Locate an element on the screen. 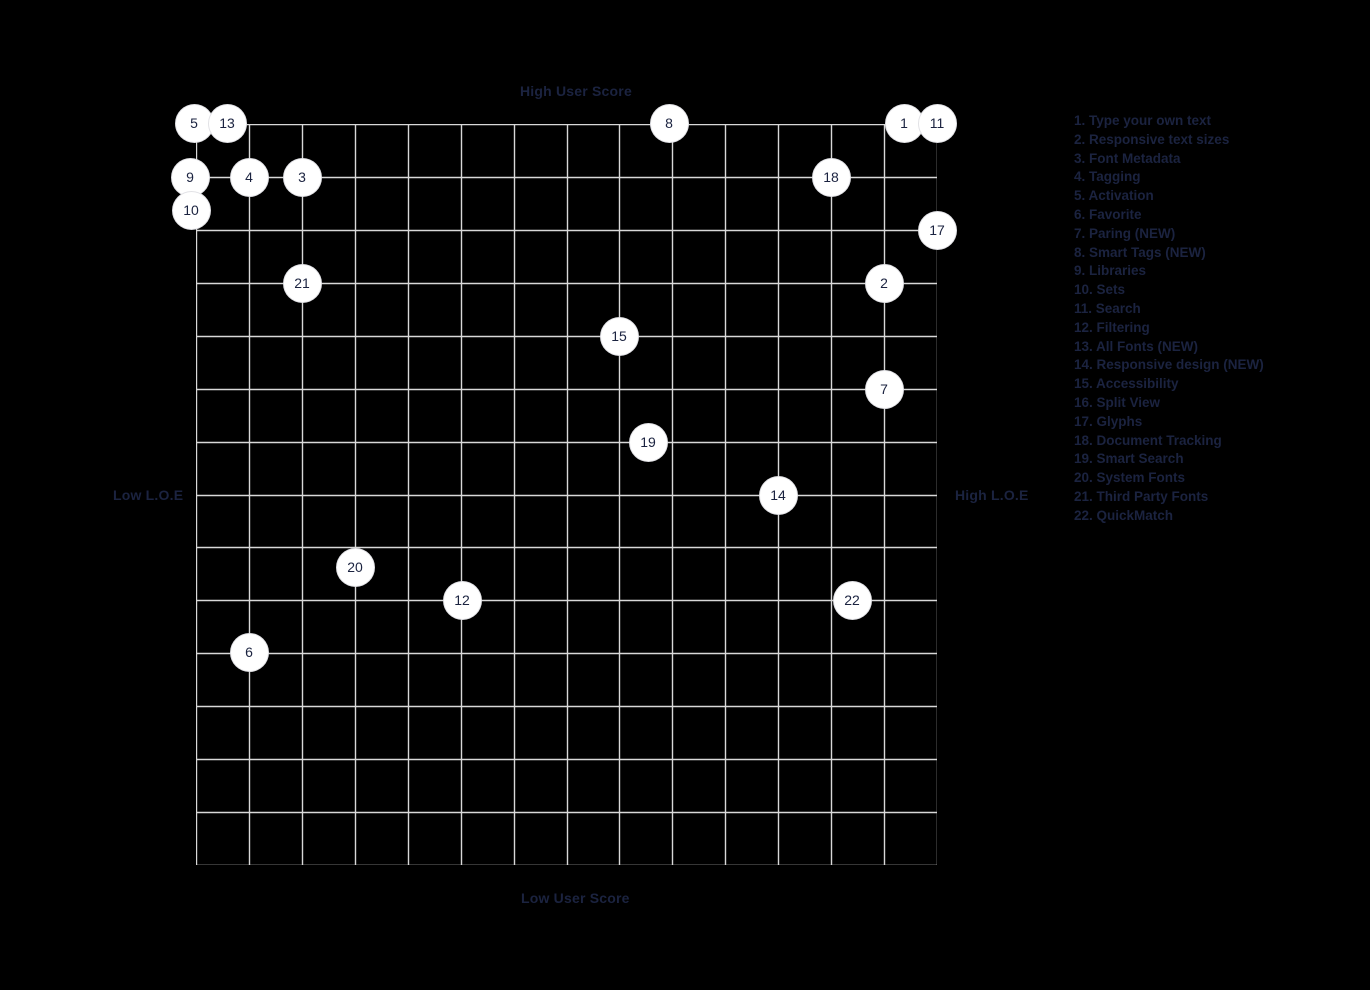  bubble-6: 6 is located at coordinates (249, 652).